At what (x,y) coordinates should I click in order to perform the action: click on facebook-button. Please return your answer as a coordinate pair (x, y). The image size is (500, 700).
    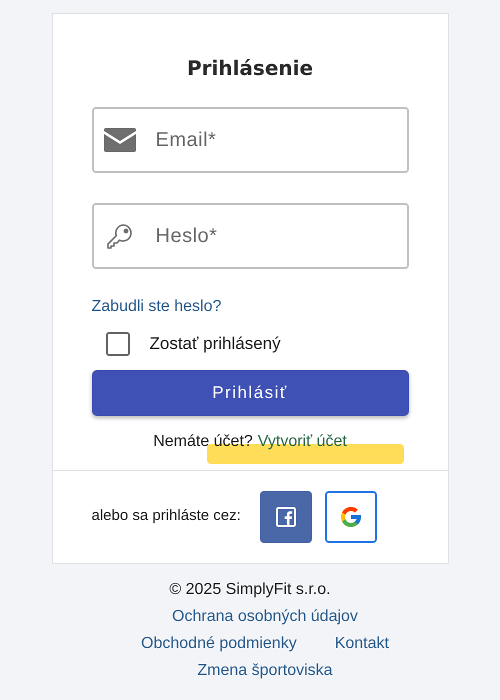
    Looking at the image, I should click on (286, 516).